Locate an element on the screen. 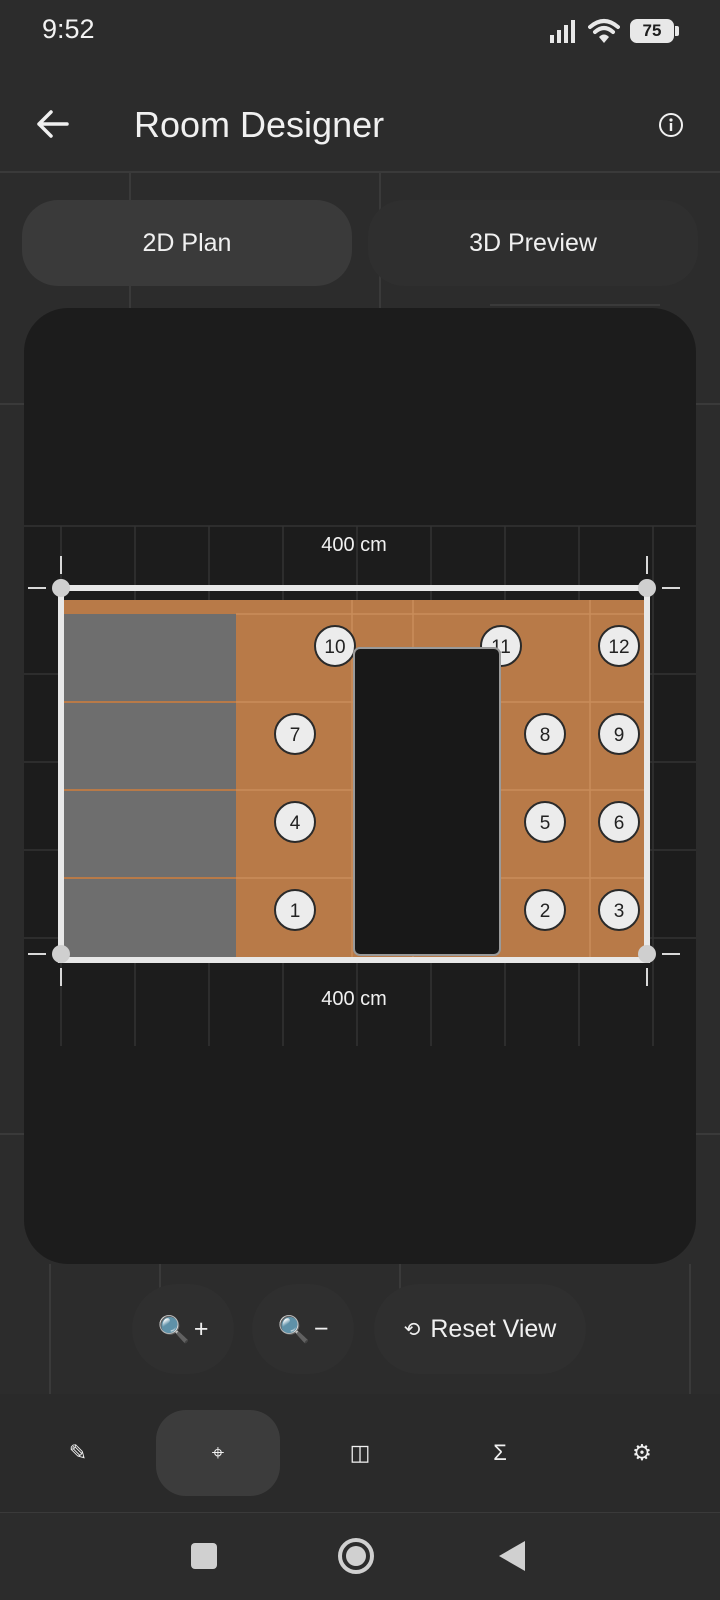 Image resolution: width=720 pixels, height=1600 pixels. seat-number: 2 is located at coordinates (545, 911).